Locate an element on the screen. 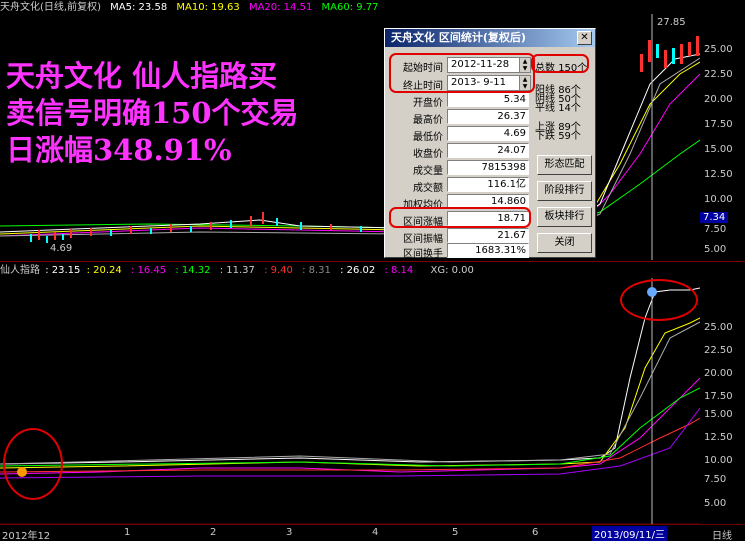  indicator-v9: : 8.14 is located at coordinates (399, 270).